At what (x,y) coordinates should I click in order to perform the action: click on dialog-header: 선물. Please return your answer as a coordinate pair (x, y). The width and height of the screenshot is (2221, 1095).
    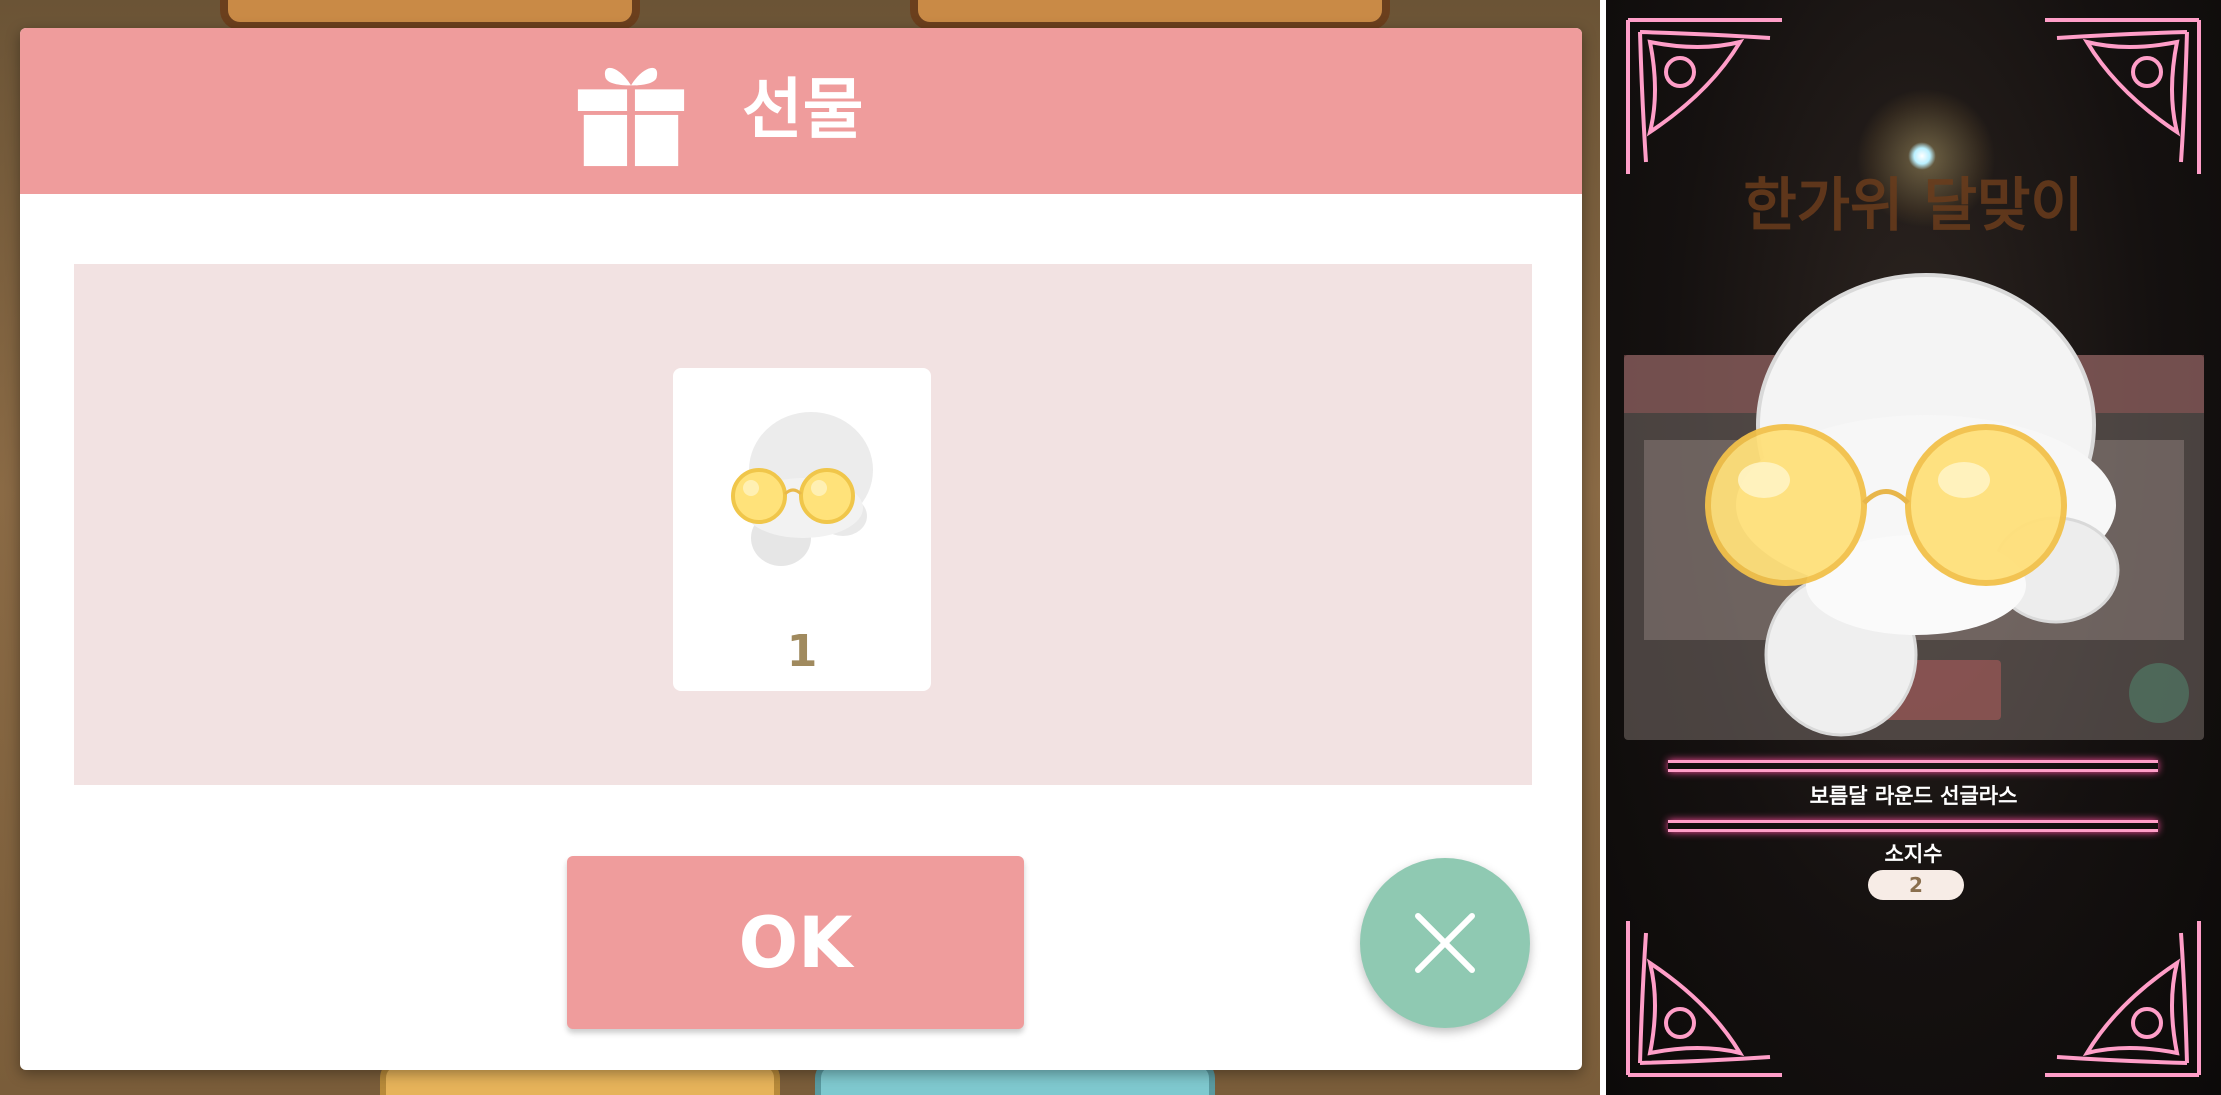
    Looking at the image, I should click on (801, 111).